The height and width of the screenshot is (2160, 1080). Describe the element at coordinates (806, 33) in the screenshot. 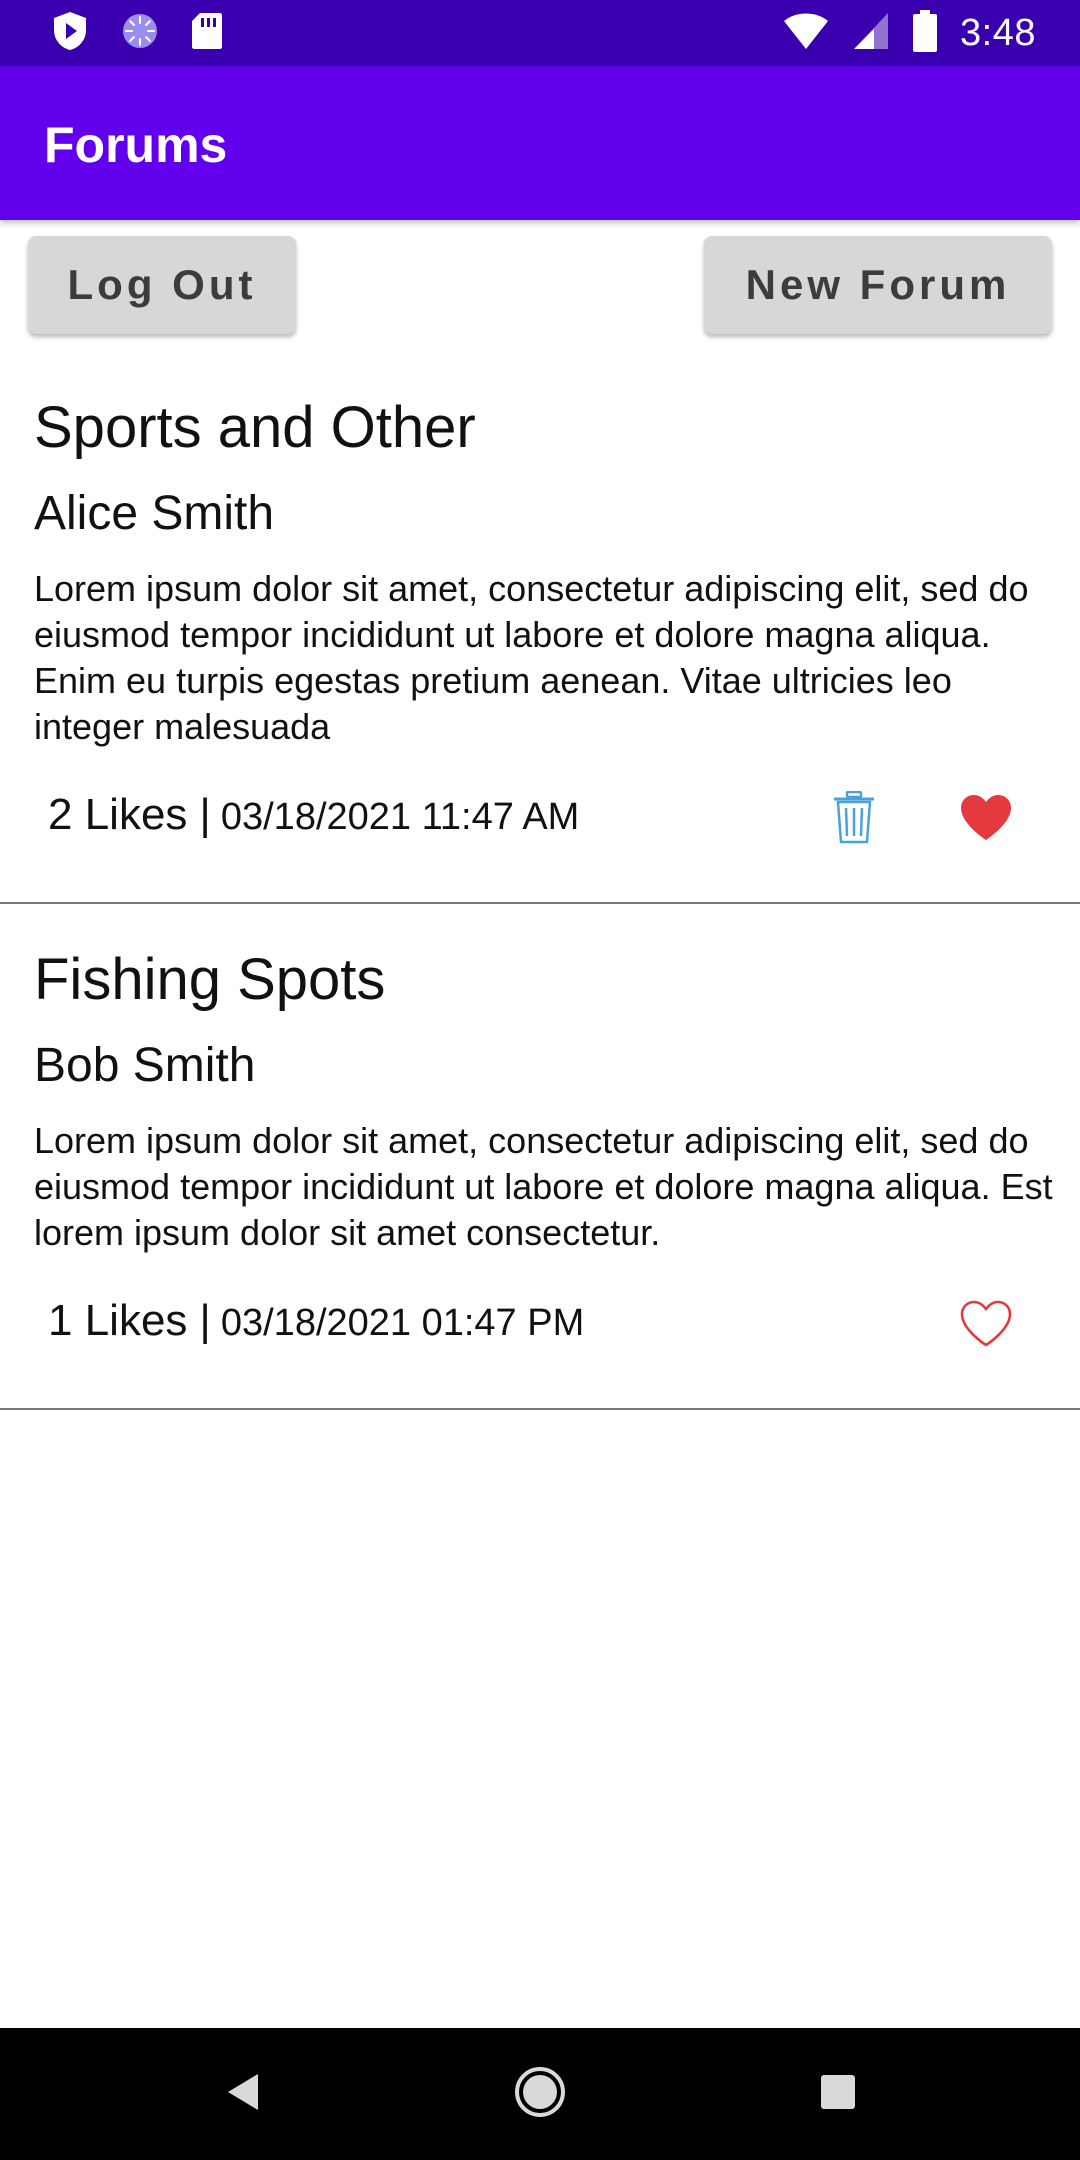

I see `wifi-icon` at that location.